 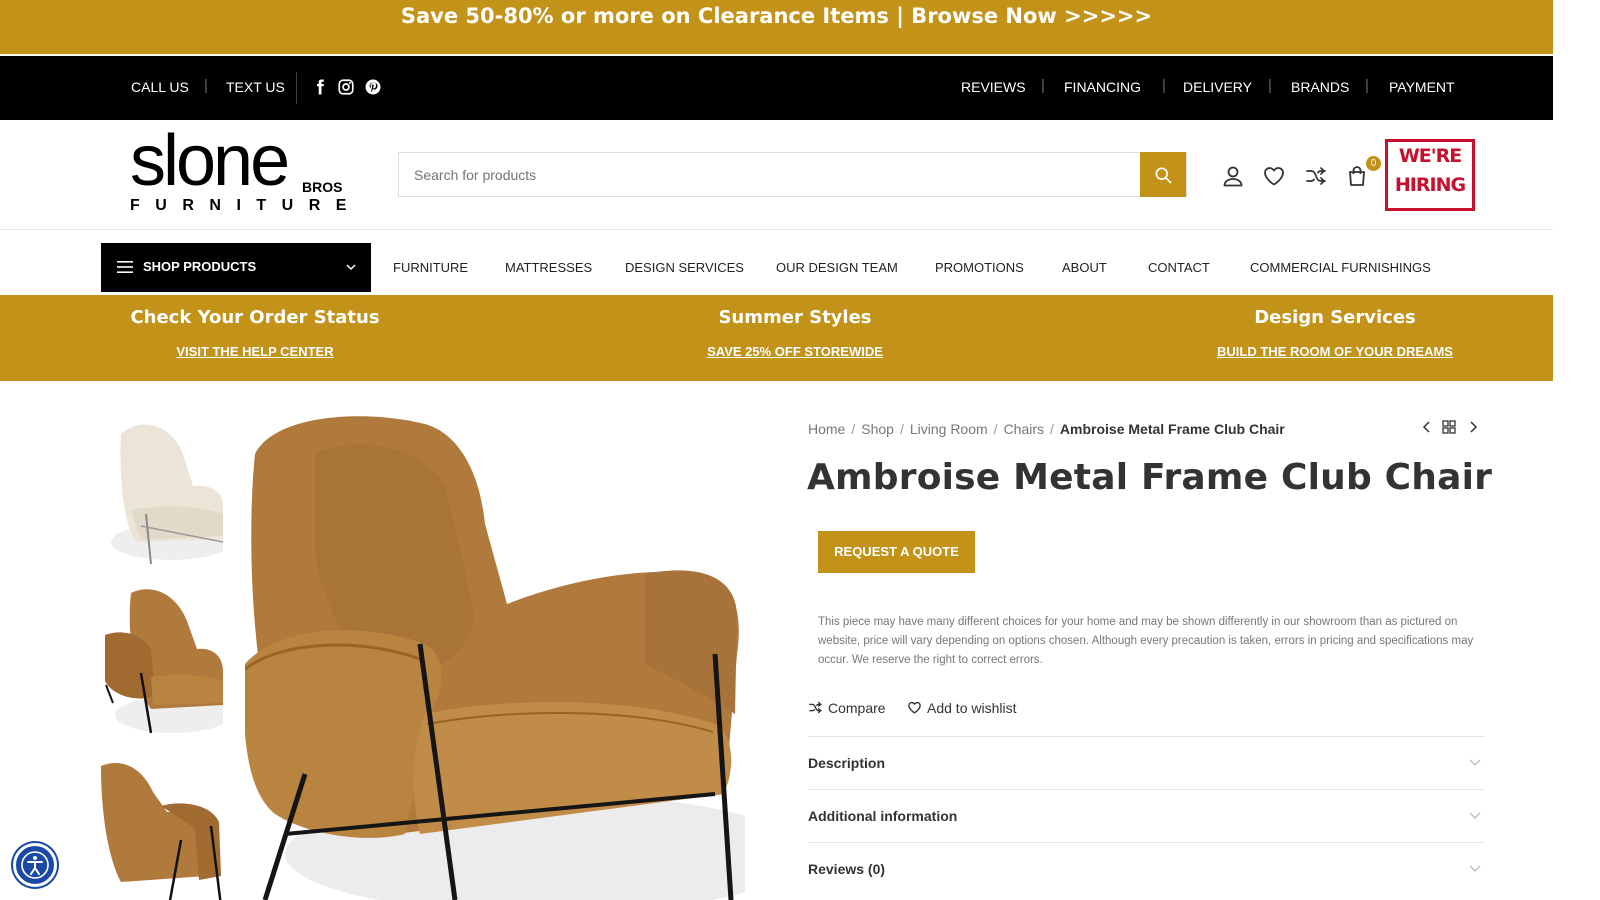 What do you see at coordinates (373, 87) in the screenshot?
I see `pinterest-icon` at bounding box center [373, 87].